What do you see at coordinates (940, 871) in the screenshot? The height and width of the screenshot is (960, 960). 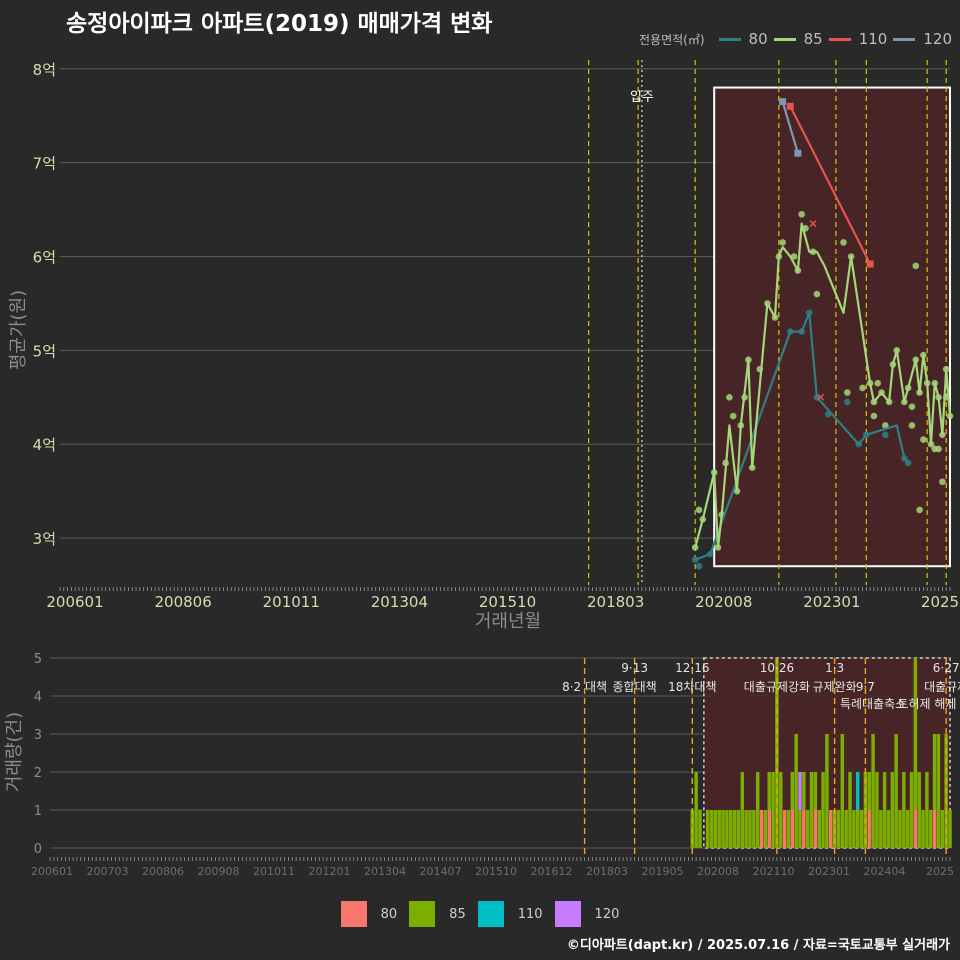 I see `volume-x-tick-label: 2025` at bounding box center [940, 871].